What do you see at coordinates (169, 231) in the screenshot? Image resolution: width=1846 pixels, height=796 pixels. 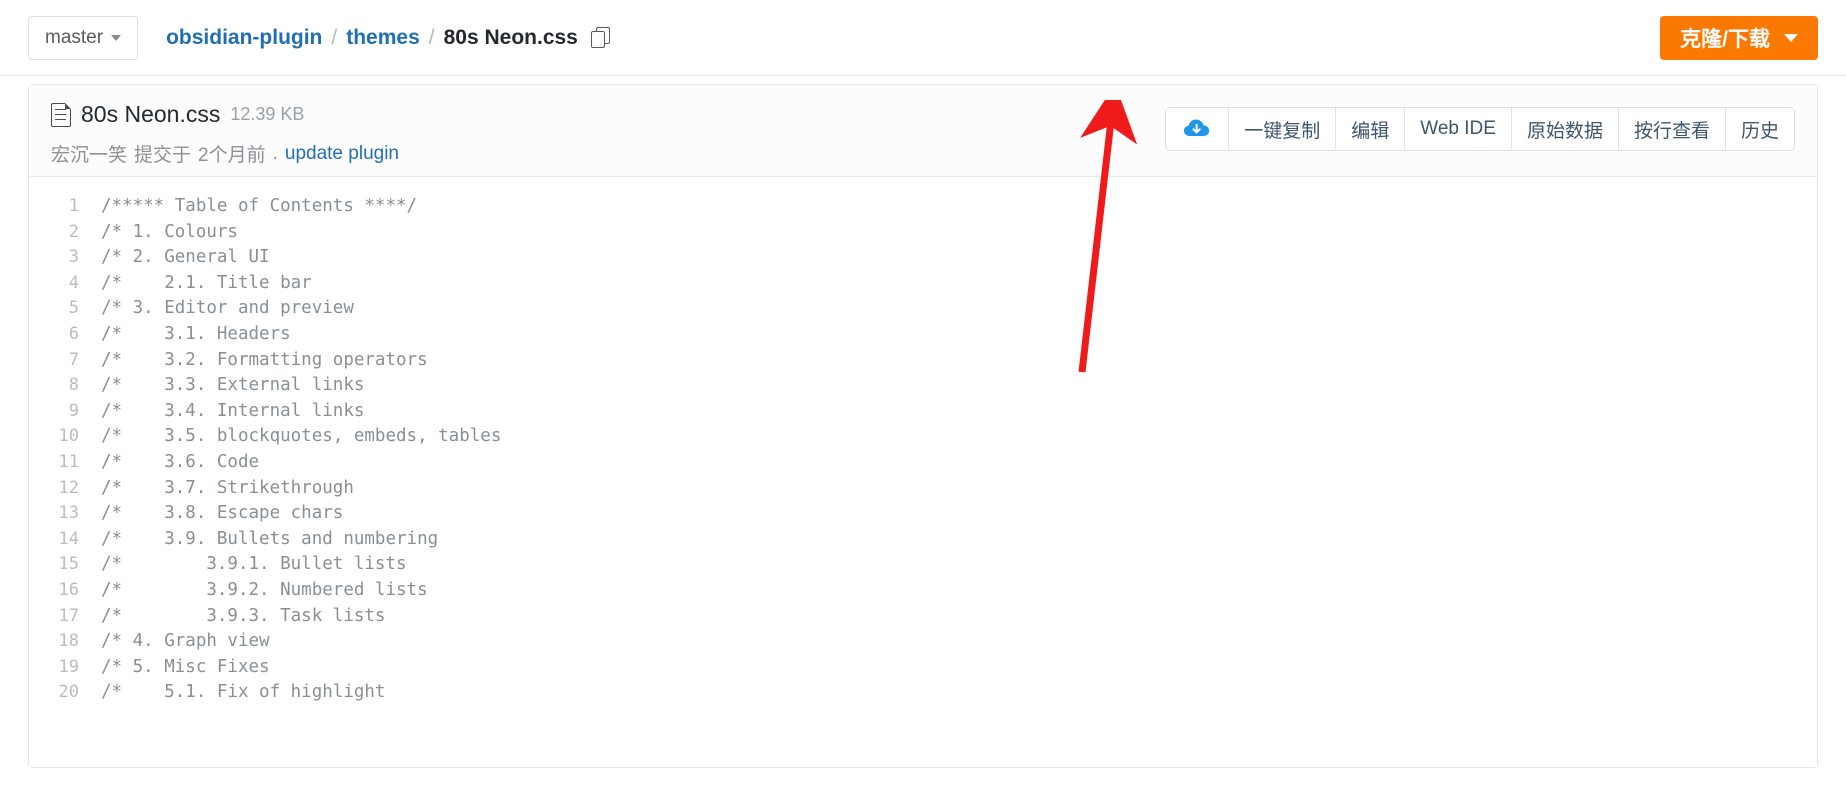 I see `line-content: /* 1. Colours` at bounding box center [169, 231].